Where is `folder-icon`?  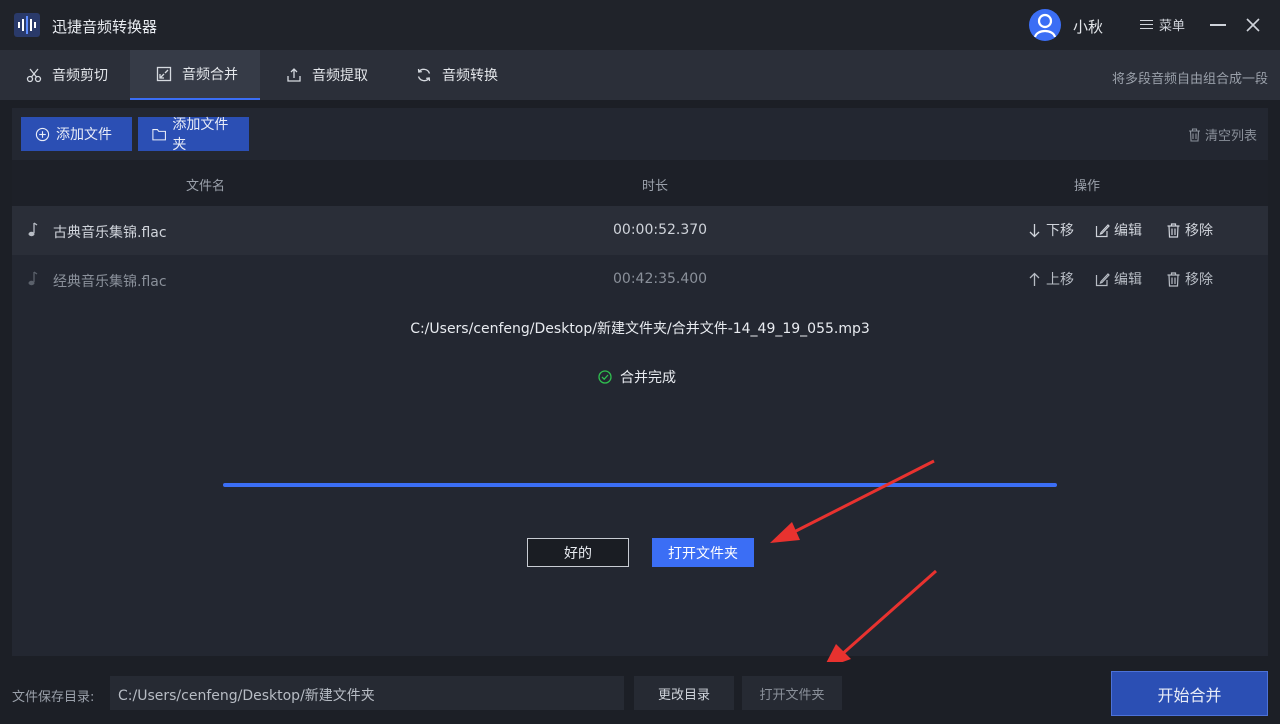
folder-icon is located at coordinates (159, 134).